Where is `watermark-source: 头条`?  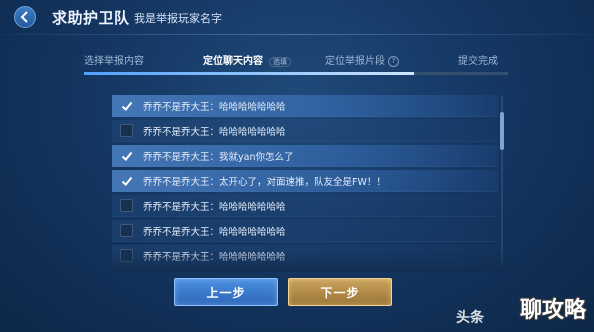 watermark-source: 头条 is located at coordinates (470, 318).